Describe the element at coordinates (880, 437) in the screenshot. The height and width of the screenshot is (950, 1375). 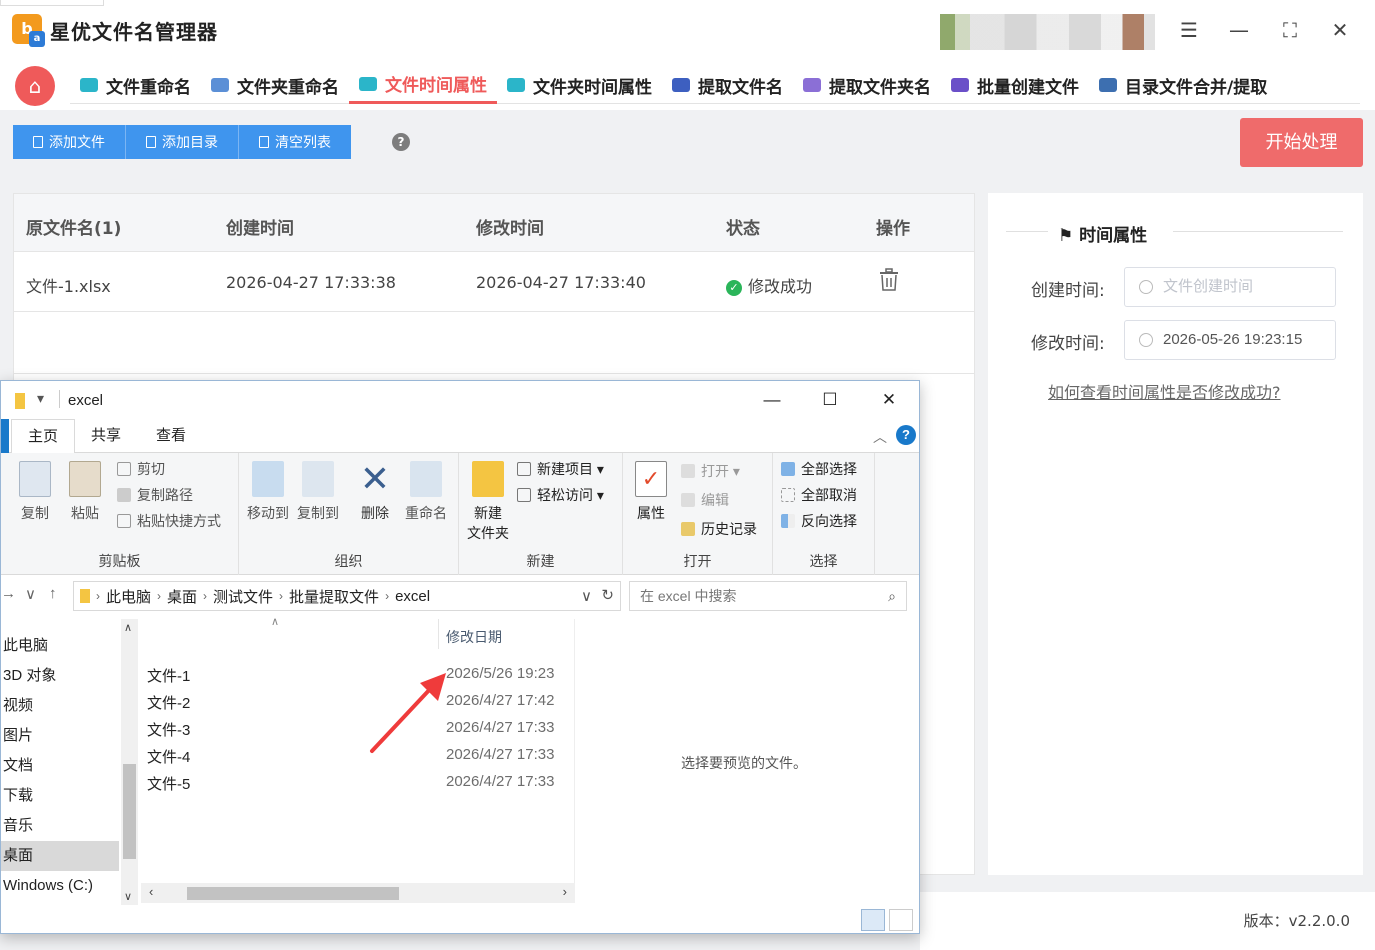
I see `collapse-ribbon-icon: ︿` at that location.